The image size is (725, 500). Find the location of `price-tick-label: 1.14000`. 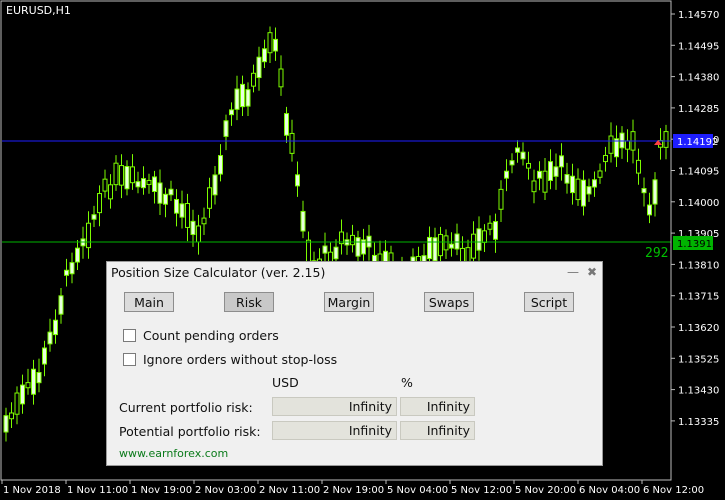

price-tick-label: 1.14000 is located at coordinates (698, 203).